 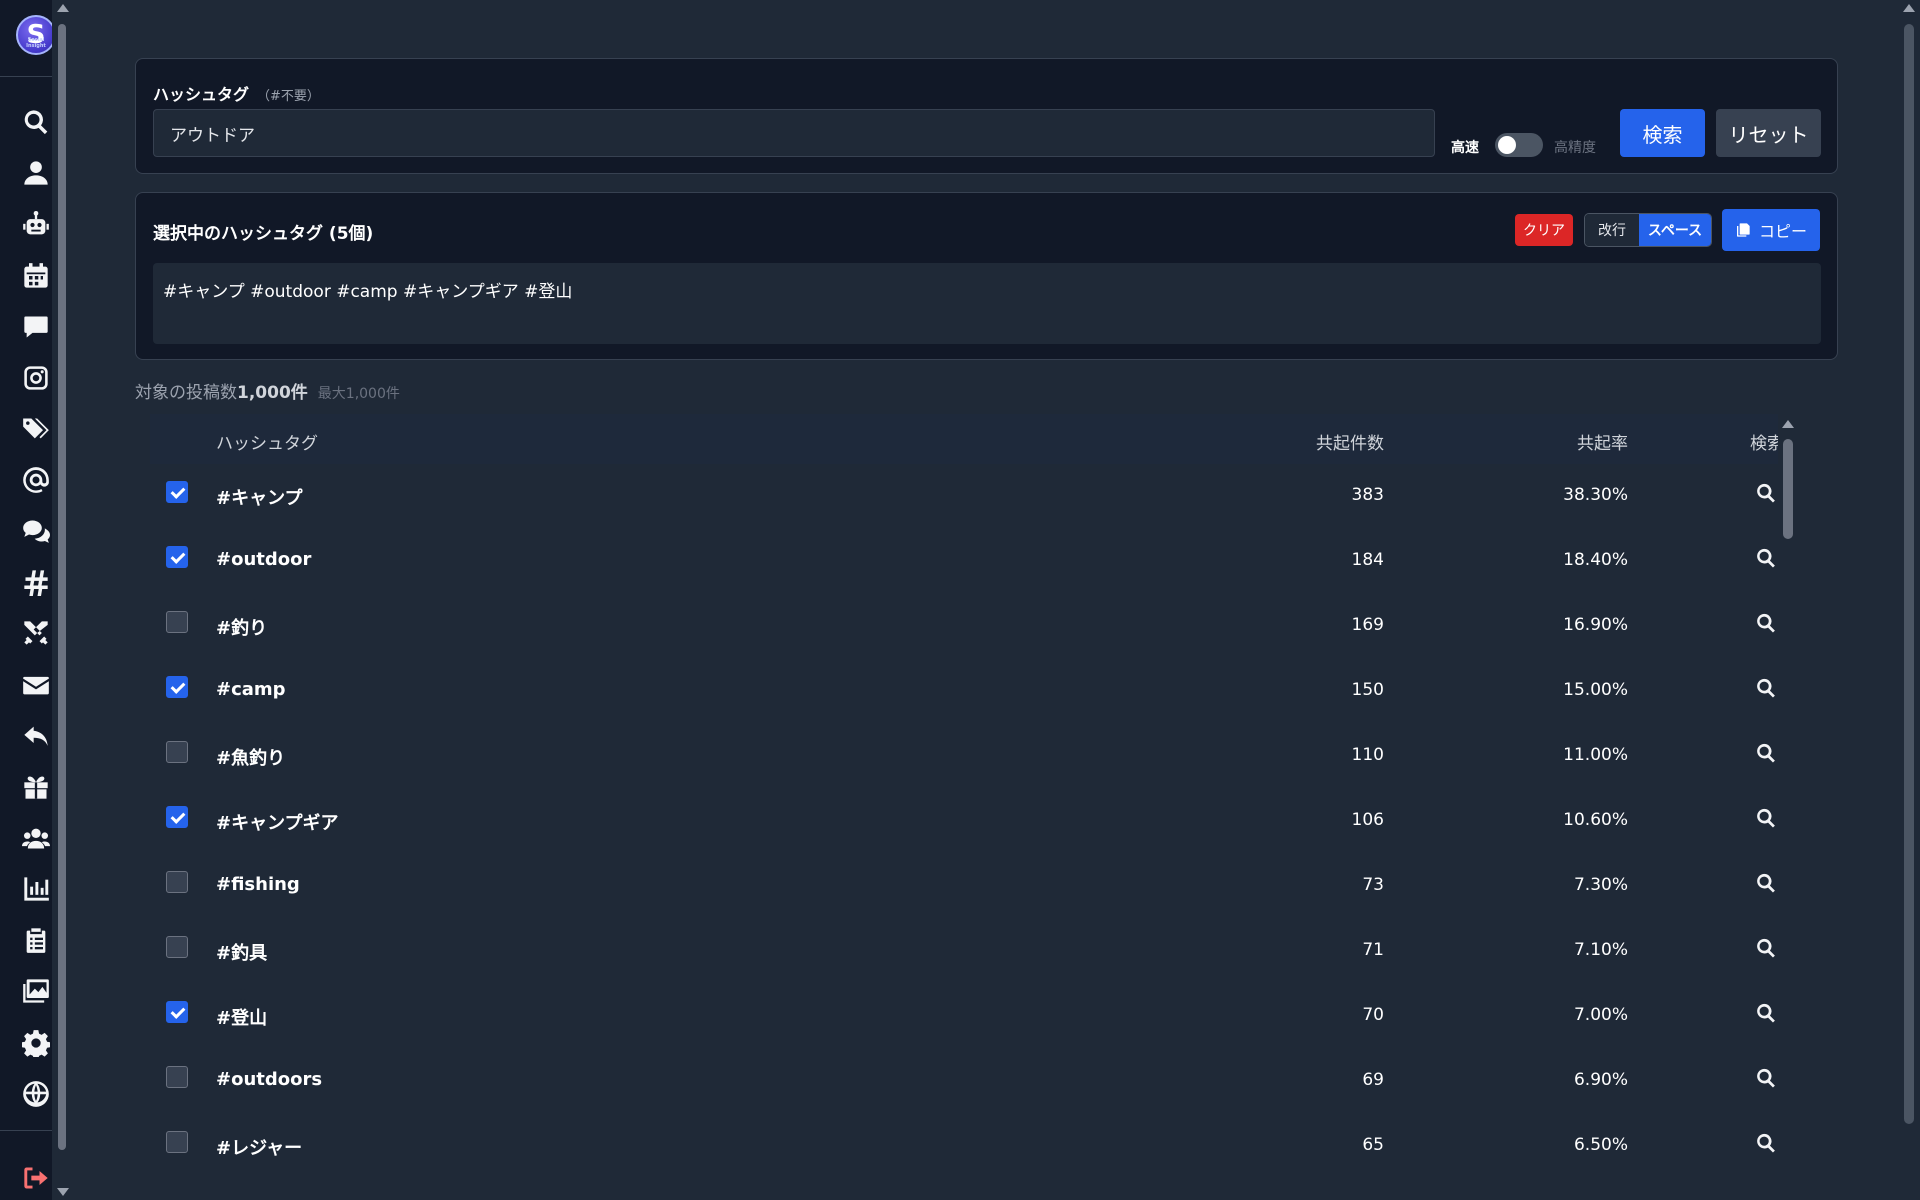 I want to click on selected-hashtags-text: #キャンプ #outdoor #camp #キャンプギア #登山, so click(x=987, y=303).